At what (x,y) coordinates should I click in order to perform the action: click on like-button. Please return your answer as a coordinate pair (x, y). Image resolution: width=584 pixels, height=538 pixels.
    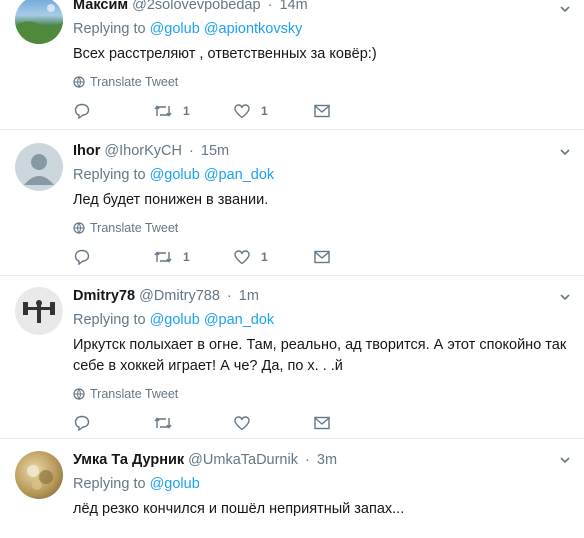
    Looking at the image, I should click on (273, 423).